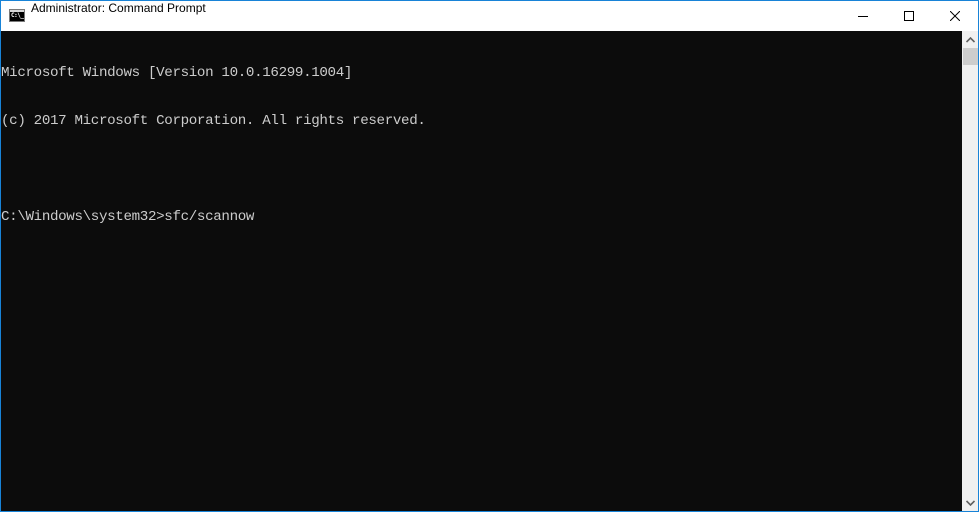 This screenshot has width=979, height=512. What do you see at coordinates (489, 16) in the screenshot?
I see `title-bar: C:\_ Administrator: Command Prompt` at bounding box center [489, 16].